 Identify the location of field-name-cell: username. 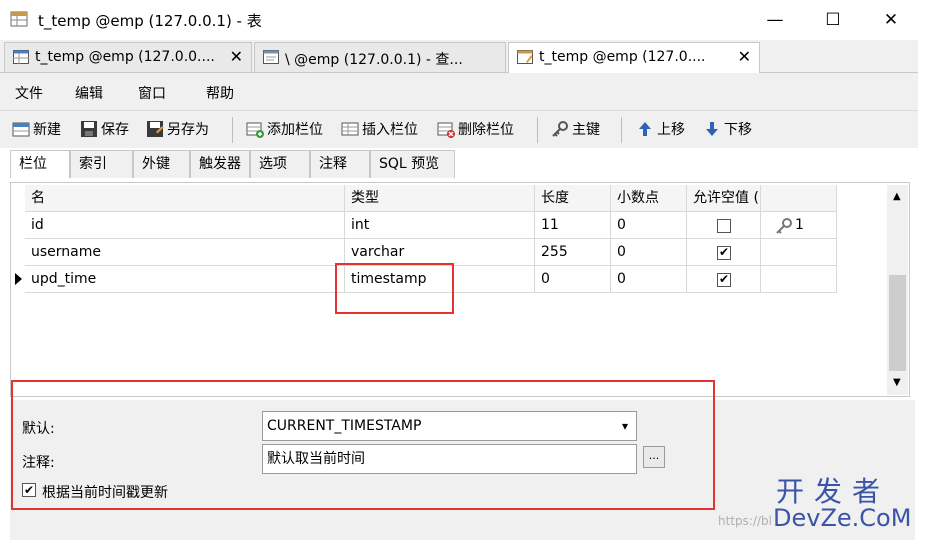
(185, 252).